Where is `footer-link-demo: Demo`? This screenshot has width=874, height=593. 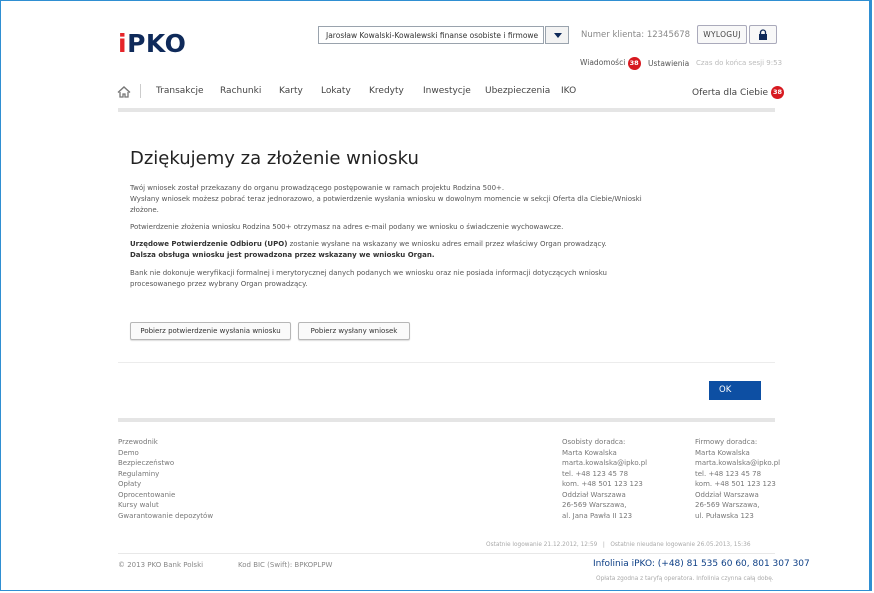 footer-link-demo: Demo is located at coordinates (165, 453).